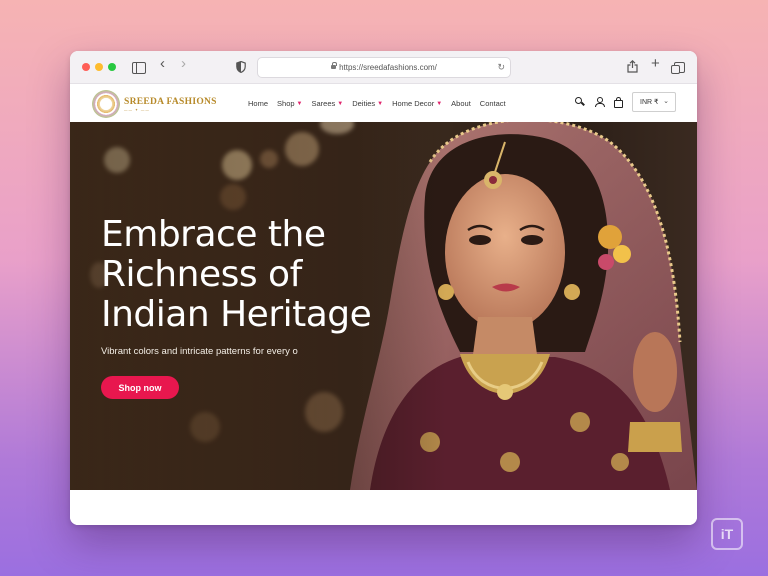 The image size is (768, 576). I want to click on nav-item-deities: Deities ▼, so click(367, 103).